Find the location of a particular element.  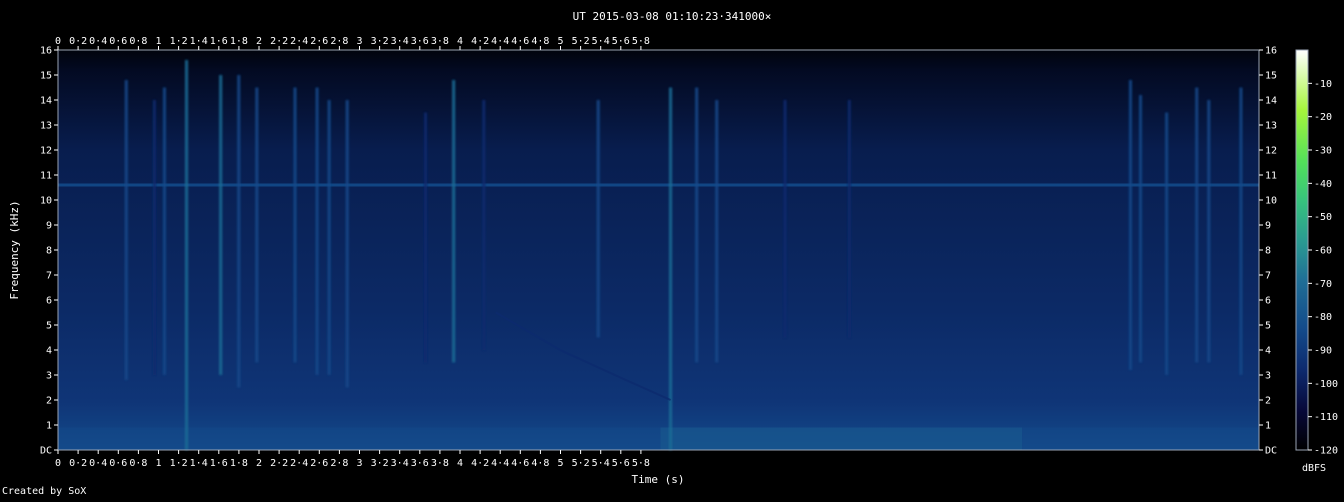

x-tick-label-top: 0·6 is located at coordinates (118, 41).